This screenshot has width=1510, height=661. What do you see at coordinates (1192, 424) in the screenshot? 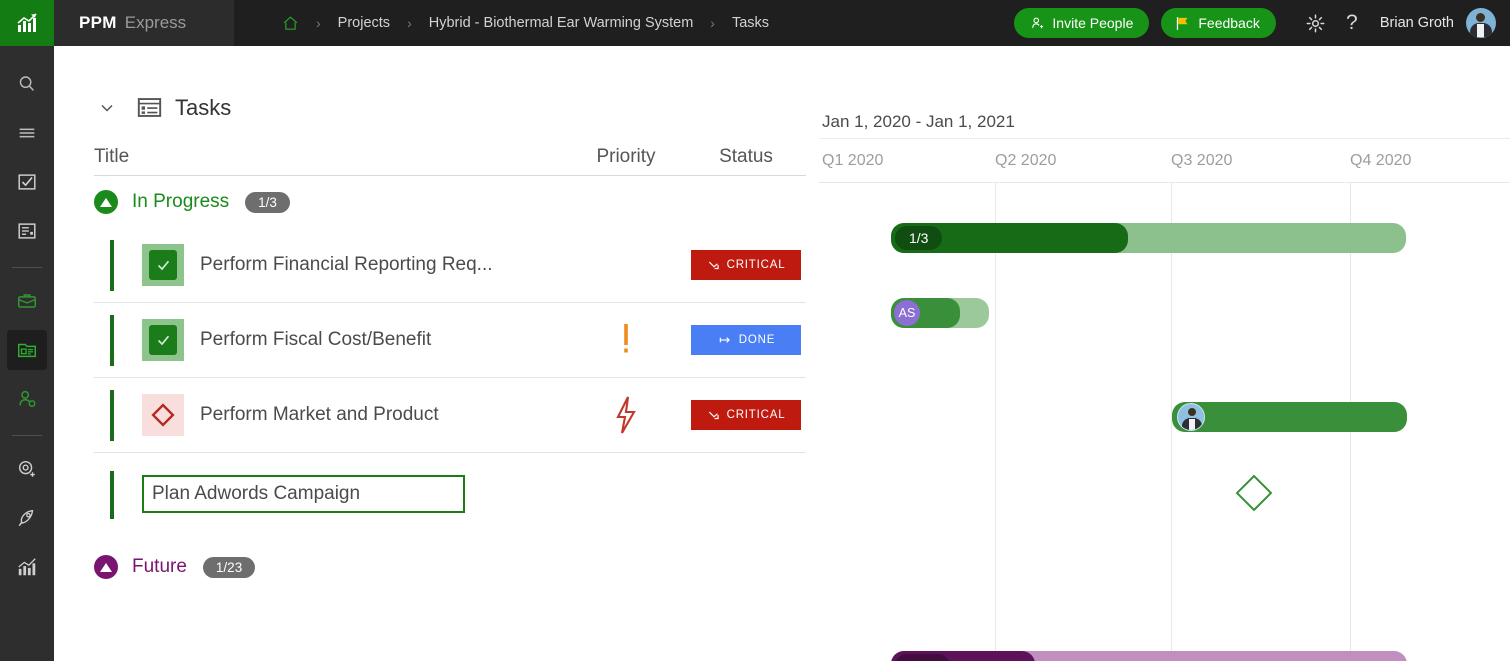
I see `avatar-shirt` at bounding box center [1192, 424].